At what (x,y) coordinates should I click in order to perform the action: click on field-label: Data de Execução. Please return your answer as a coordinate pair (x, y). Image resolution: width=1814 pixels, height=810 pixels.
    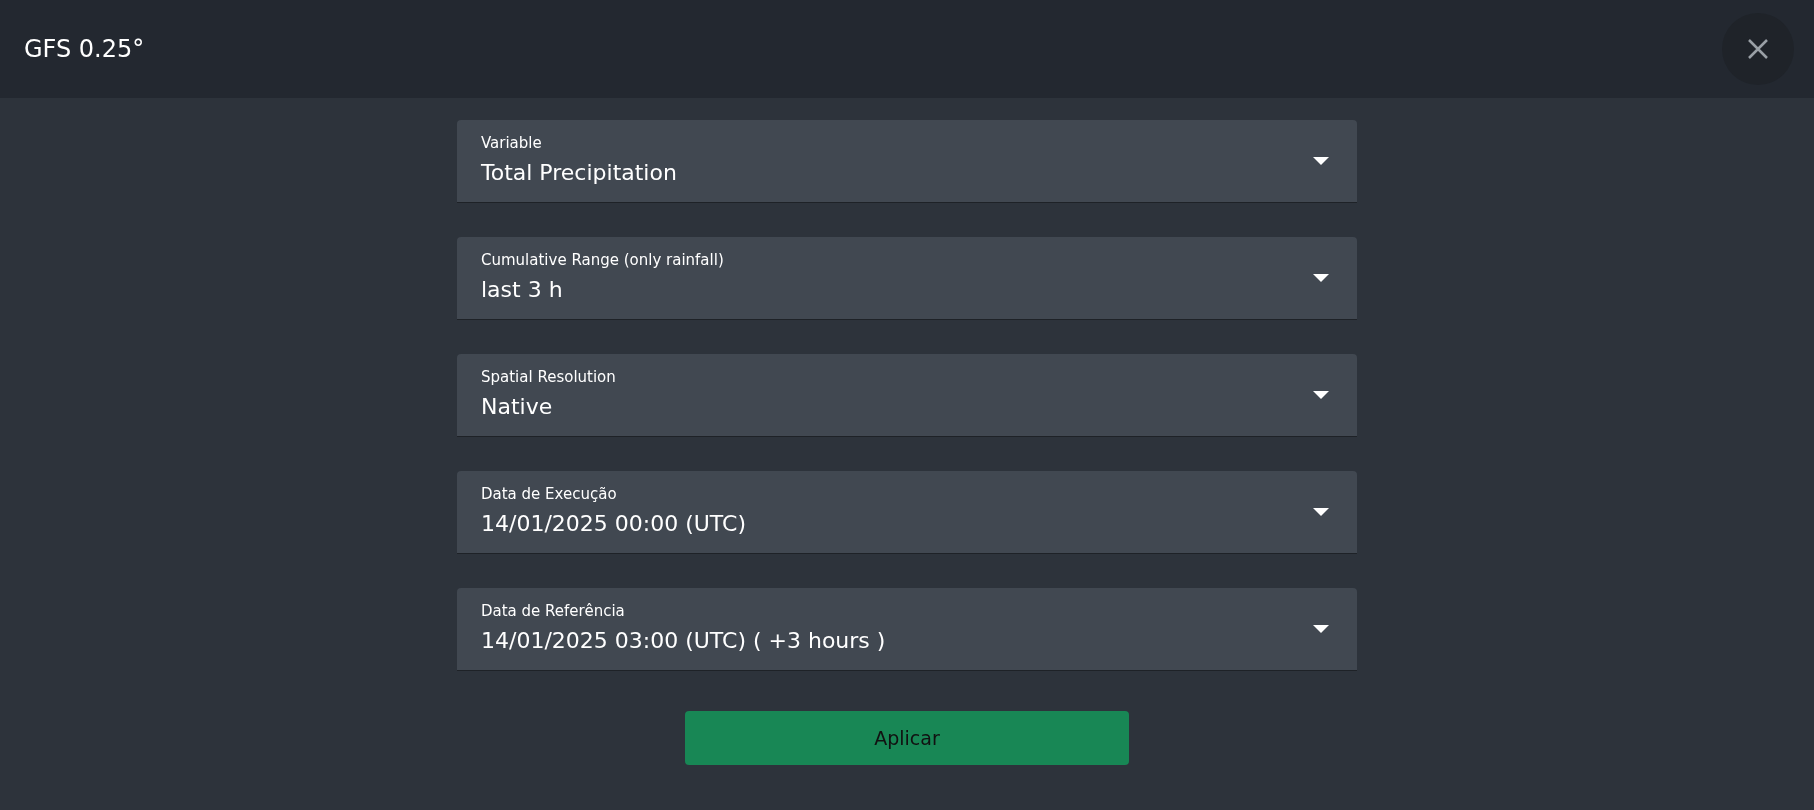
    Looking at the image, I should click on (549, 494).